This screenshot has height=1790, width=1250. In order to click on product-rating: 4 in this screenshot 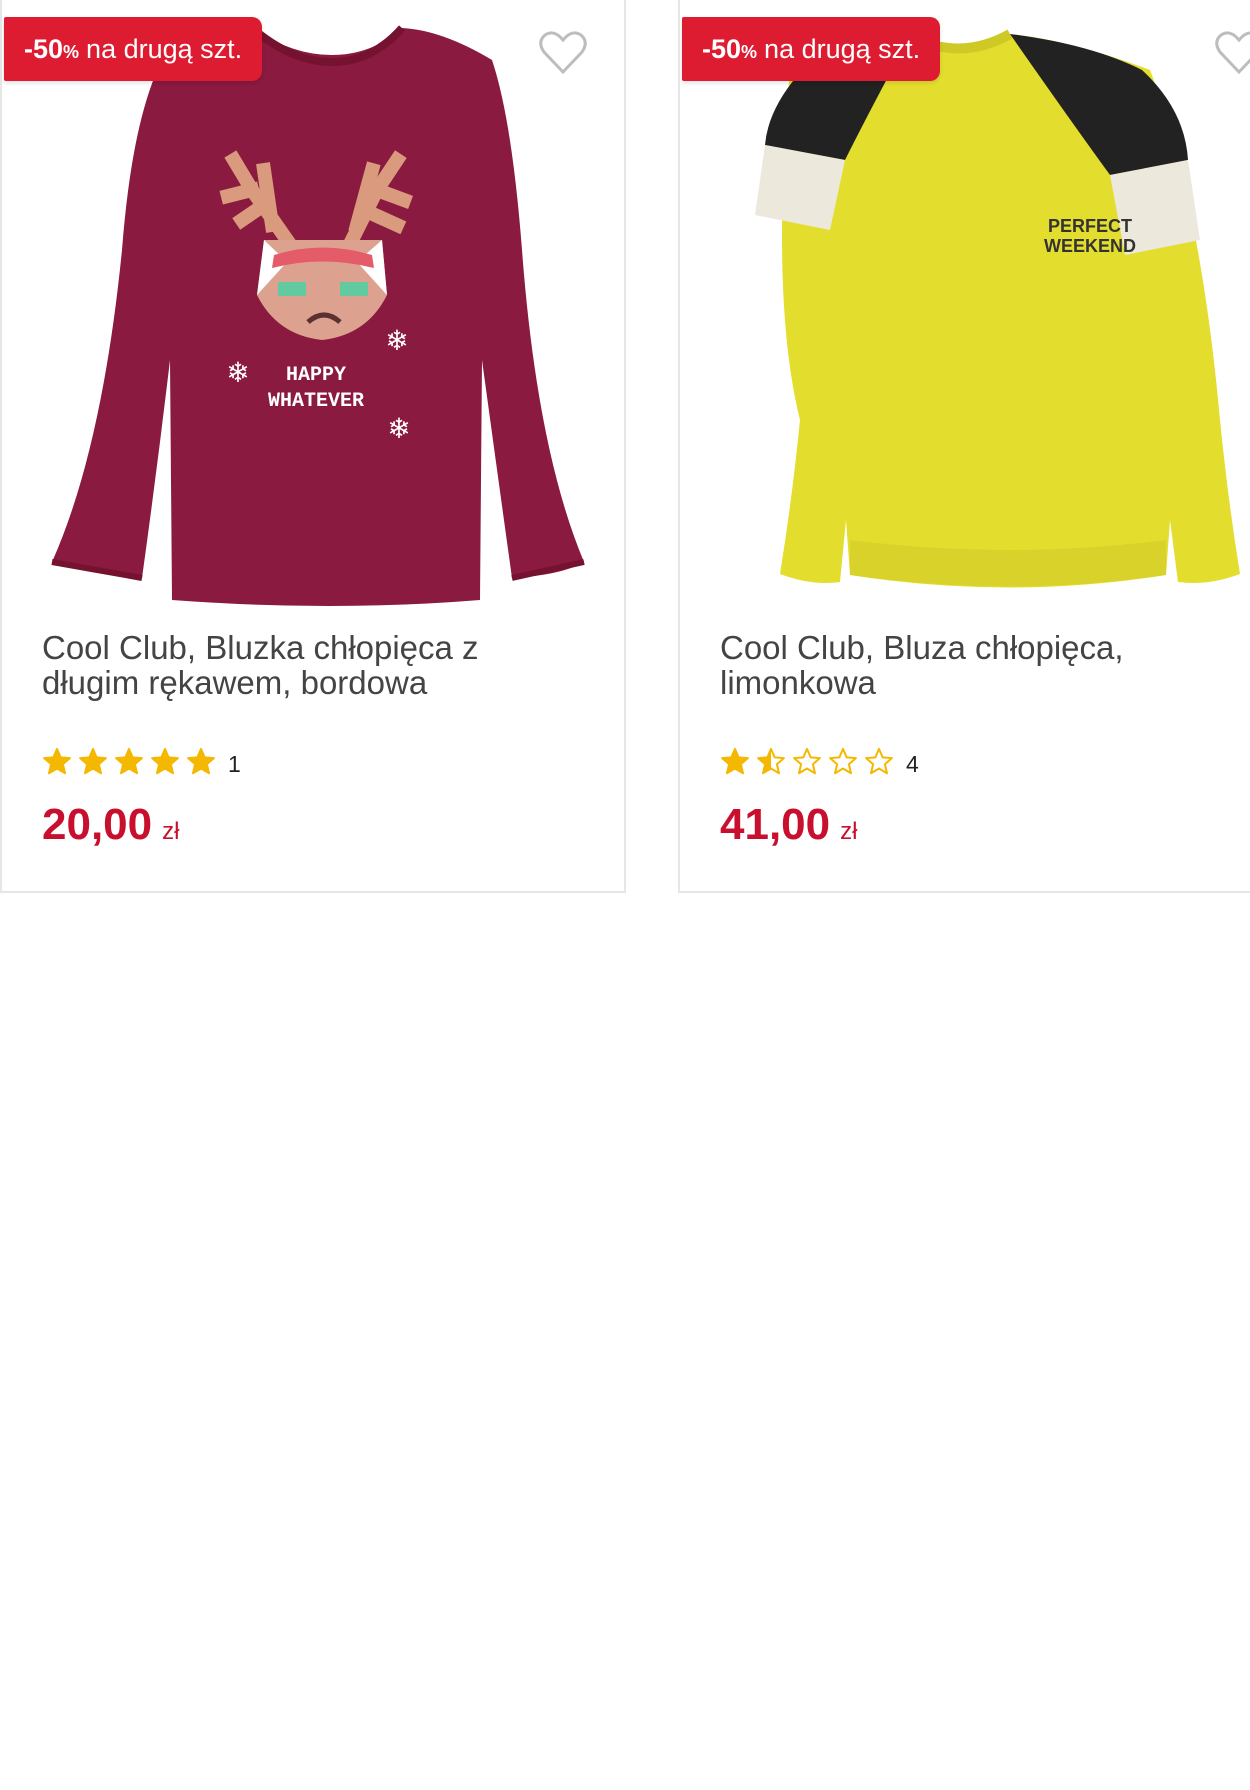, I will do `click(819, 764)`.